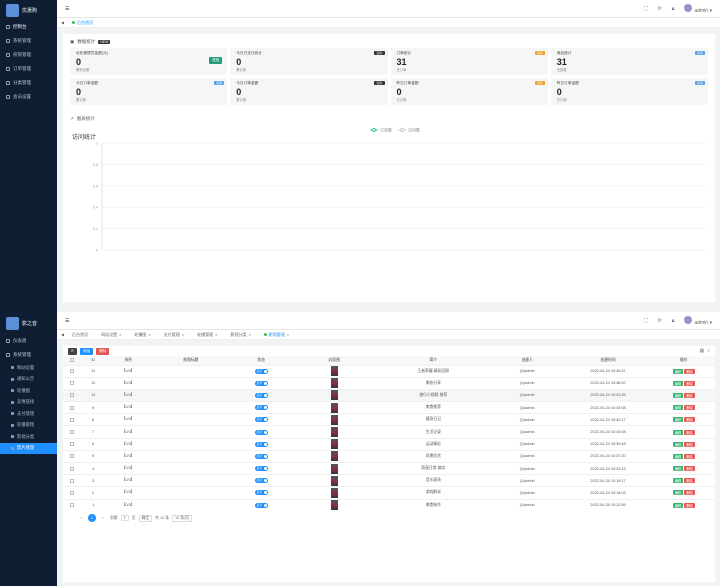  What do you see at coordinates (80, 335) in the screenshot?
I see `tab-item: 后台首页` at bounding box center [80, 335].